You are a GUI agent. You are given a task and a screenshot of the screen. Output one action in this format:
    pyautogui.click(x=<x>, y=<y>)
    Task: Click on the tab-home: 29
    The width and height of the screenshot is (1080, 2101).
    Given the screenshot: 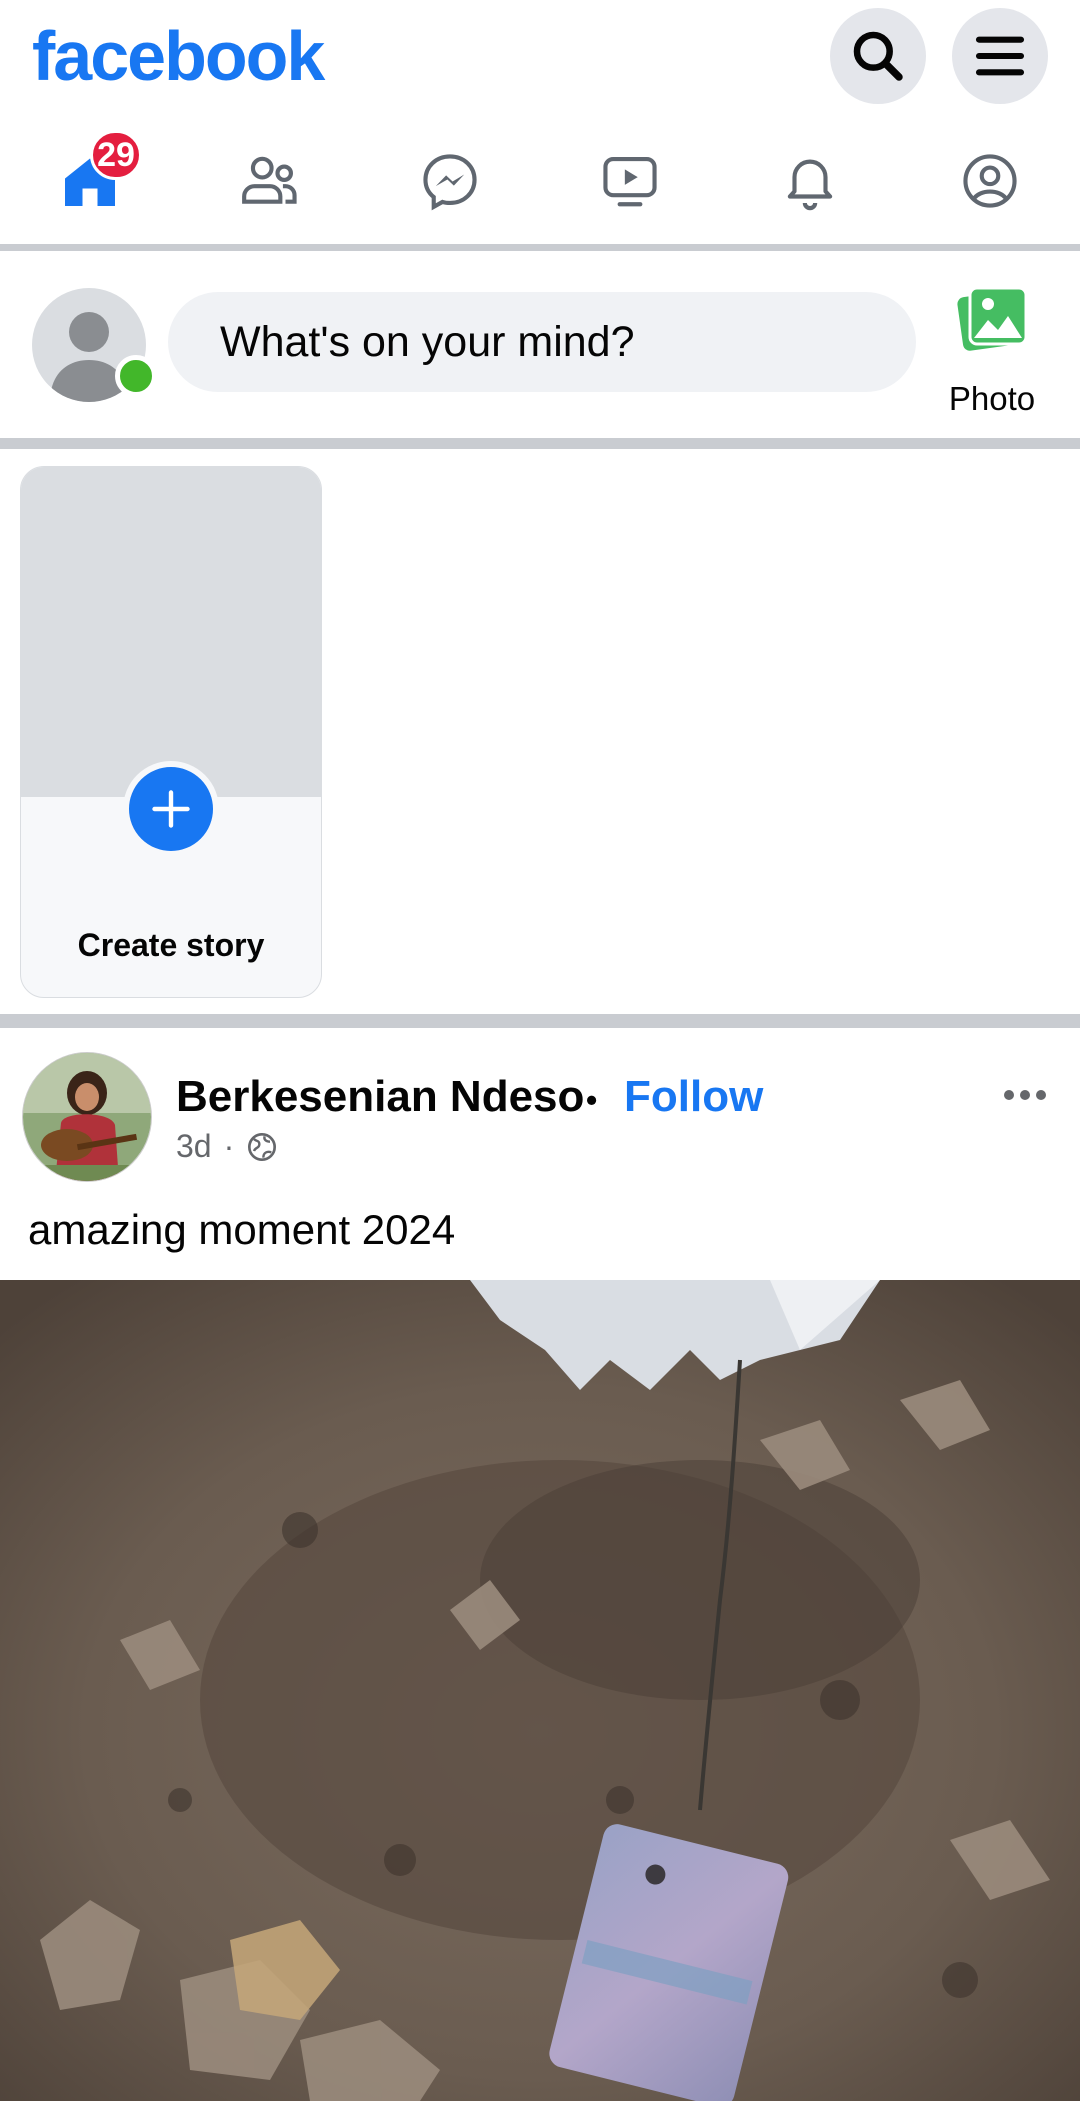 What is the action you would take?
    pyautogui.click(x=90, y=181)
    